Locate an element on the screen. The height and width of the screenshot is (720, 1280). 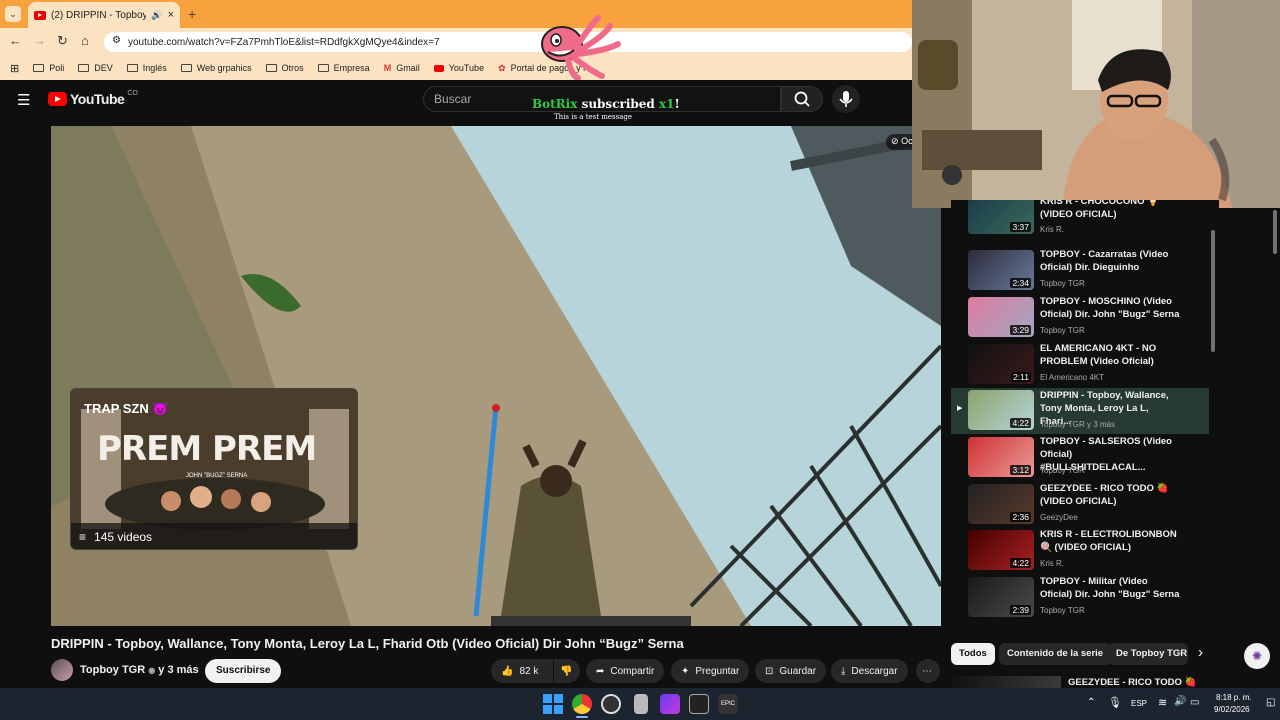
clock-date: 9/02/2026 is located at coordinates (1232, 709).